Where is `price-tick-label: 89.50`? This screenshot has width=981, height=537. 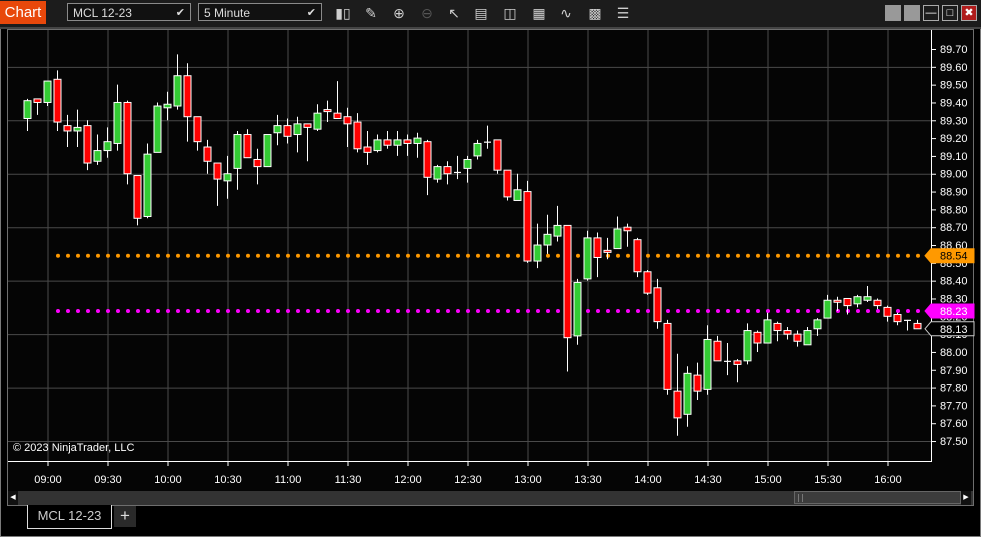
price-tick-label: 89.50 is located at coordinates (954, 86).